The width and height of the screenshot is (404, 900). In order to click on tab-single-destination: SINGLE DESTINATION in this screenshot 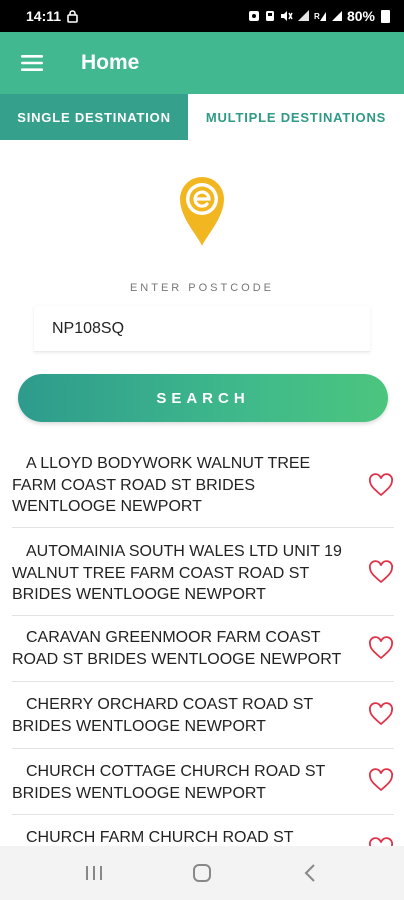, I will do `click(94, 117)`.